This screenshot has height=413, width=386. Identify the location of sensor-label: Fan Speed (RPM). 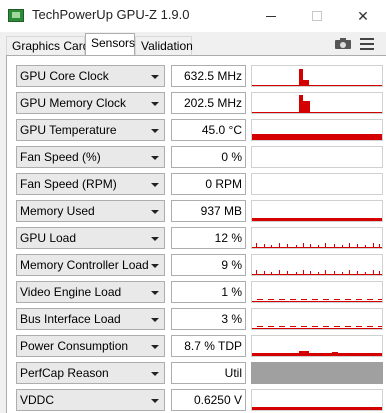
(68, 184).